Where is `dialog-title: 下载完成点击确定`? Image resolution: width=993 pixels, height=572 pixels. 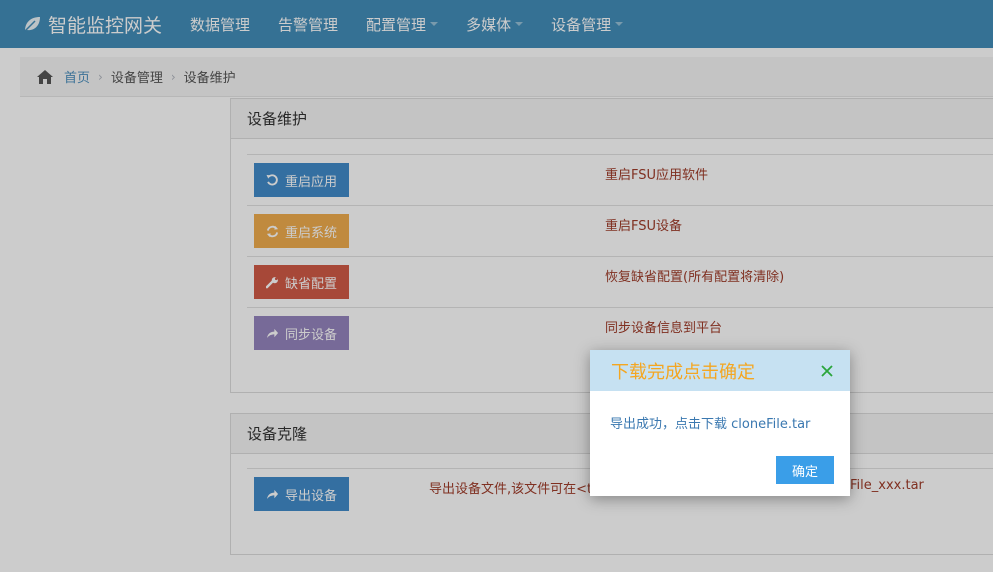 dialog-title: 下载完成点击确定 is located at coordinates (683, 372).